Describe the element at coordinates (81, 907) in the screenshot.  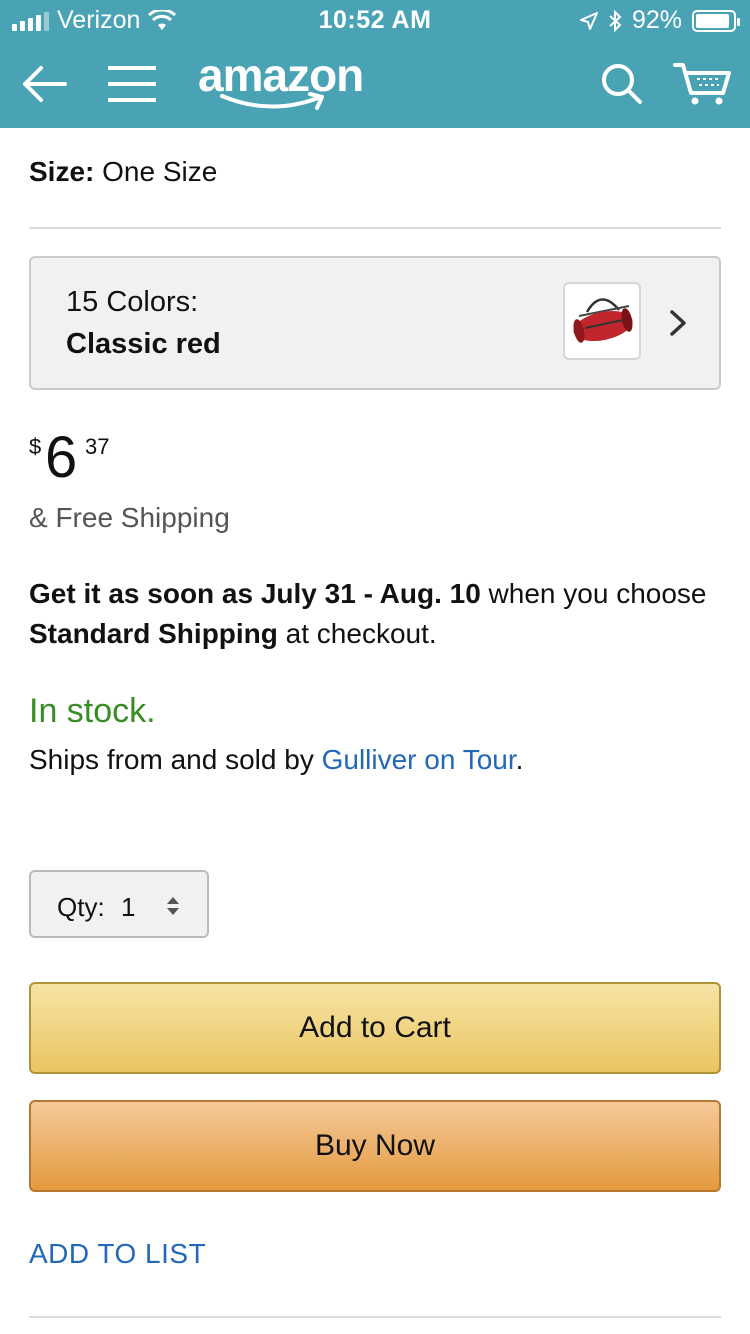
I see `quantity-label: Qty:` at that location.